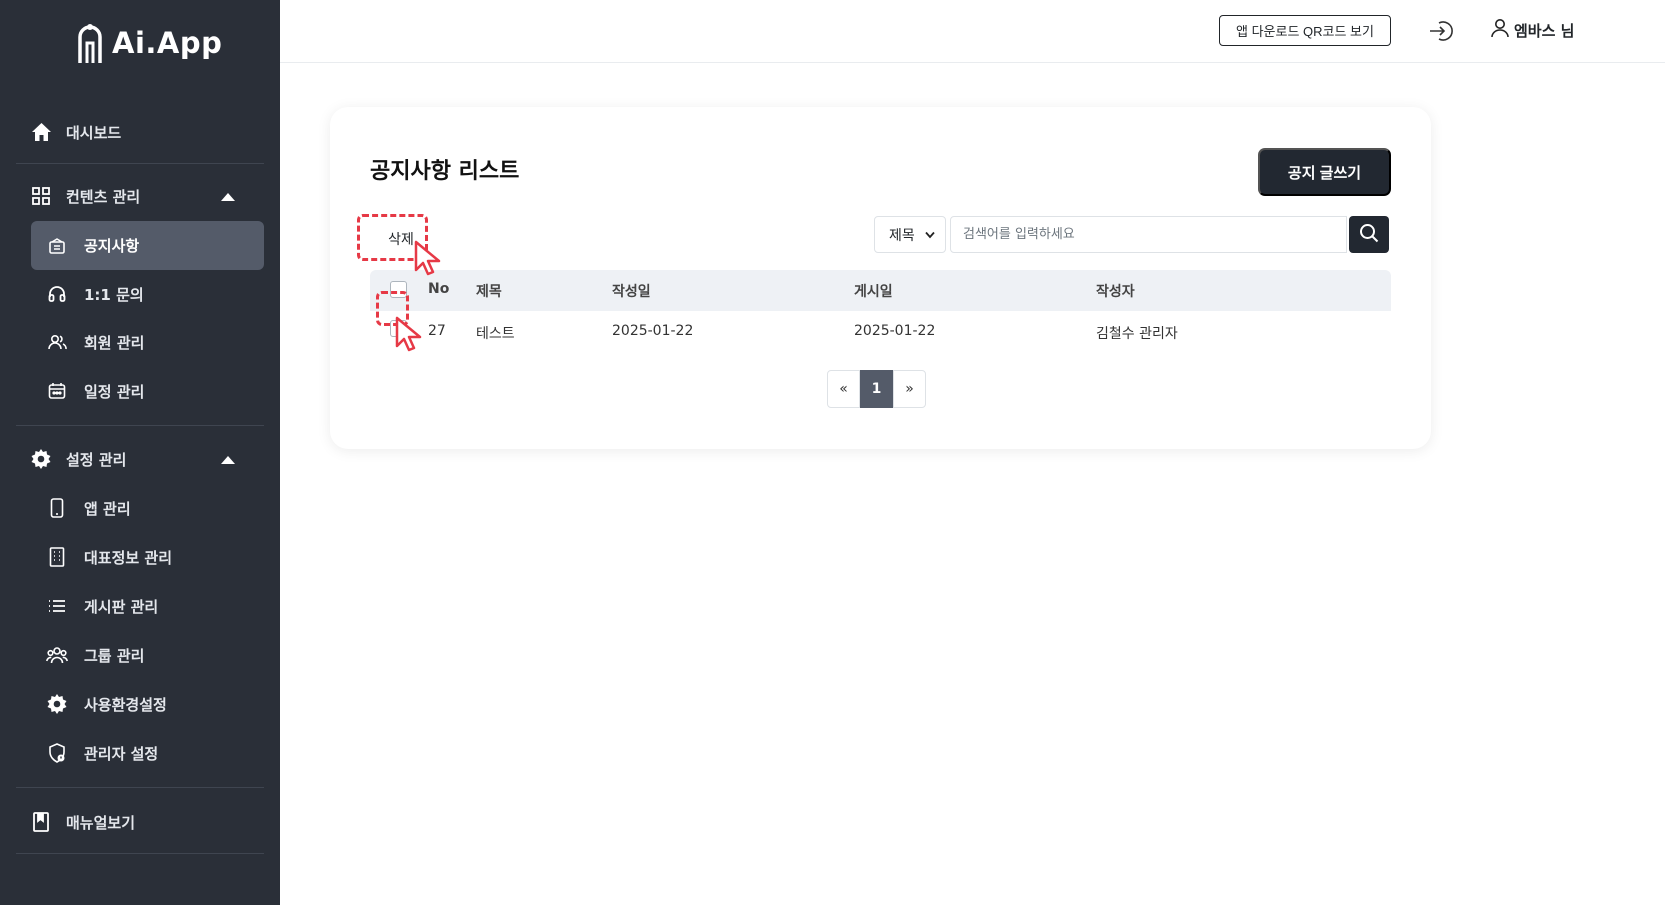  What do you see at coordinates (437, 331) in the screenshot?
I see `row-no: 27` at bounding box center [437, 331].